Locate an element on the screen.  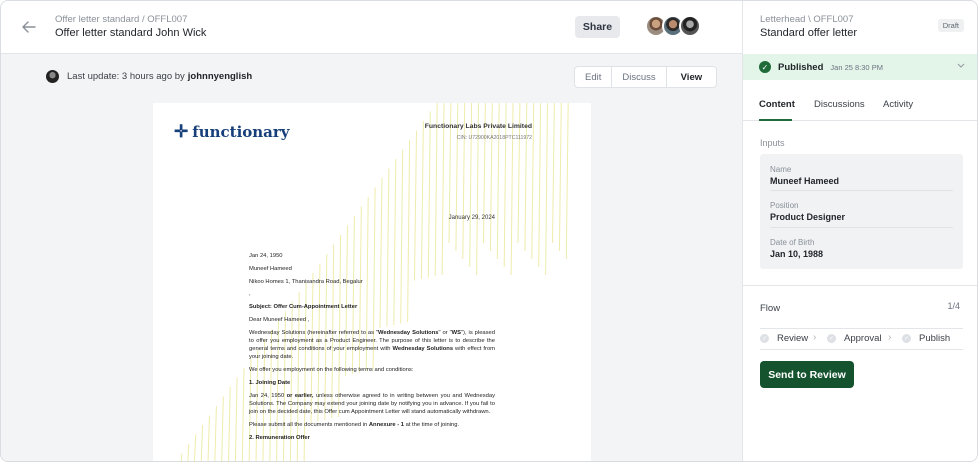
text-run: WS is located at coordinates (456, 332).